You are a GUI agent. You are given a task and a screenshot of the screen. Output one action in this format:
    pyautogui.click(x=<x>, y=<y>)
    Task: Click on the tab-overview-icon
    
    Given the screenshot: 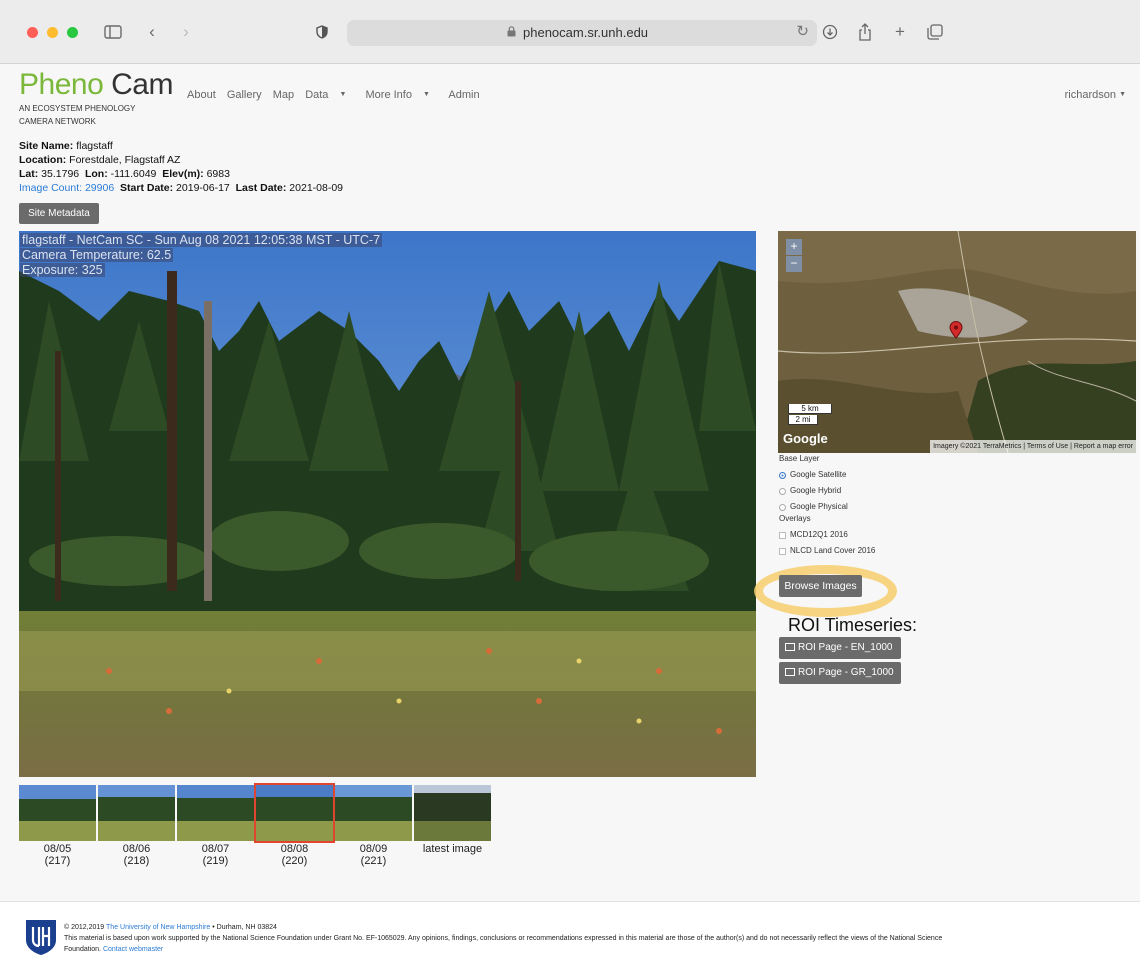 What is the action you would take?
    pyautogui.click(x=935, y=32)
    